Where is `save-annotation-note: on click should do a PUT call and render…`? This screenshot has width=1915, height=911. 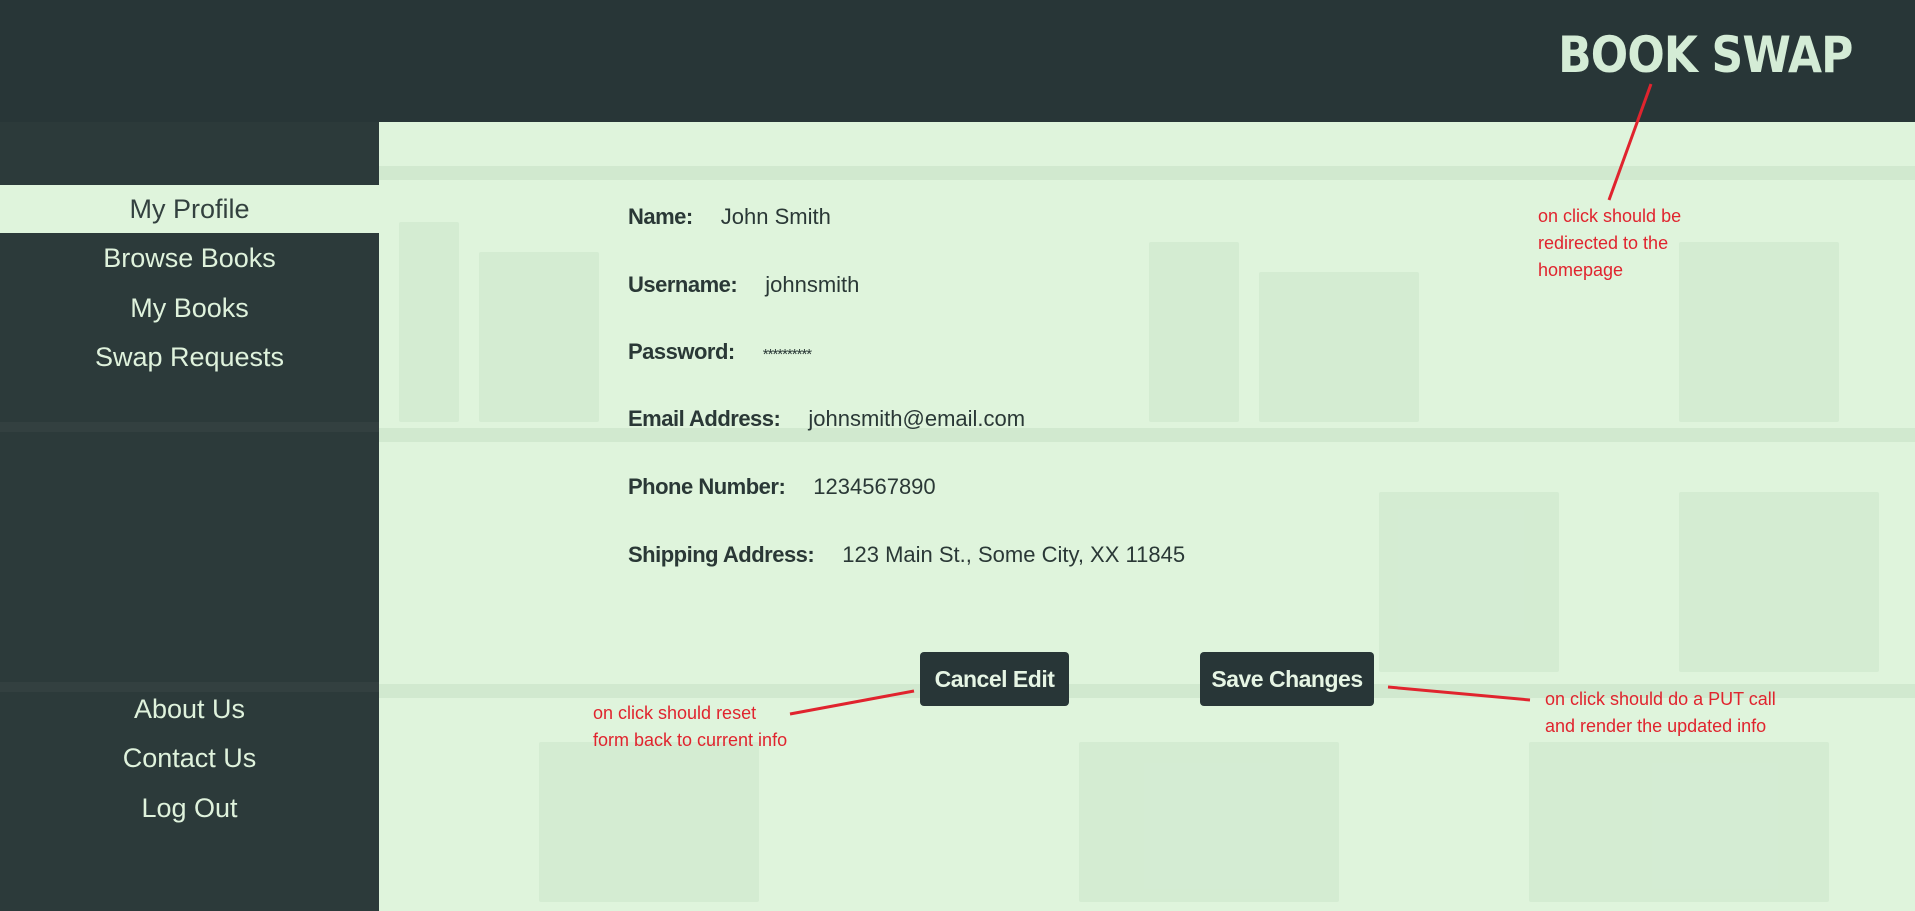 save-annotation-note: on click should do a PUT call and render… is located at coordinates (1660, 712).